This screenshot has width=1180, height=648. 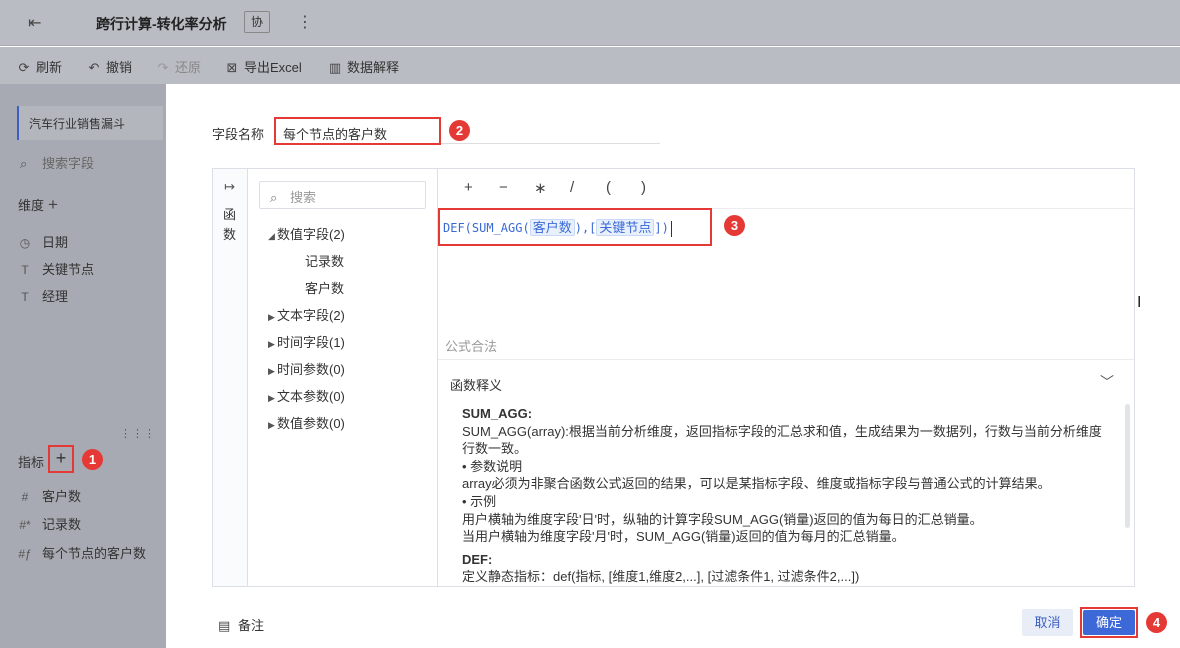 What do you see at coordinates (590, 23) in the screenshot?
I see `app-header: ⇤ 跨行计算-转化率分析 协 ⋮` at bounding box center [590, 23].